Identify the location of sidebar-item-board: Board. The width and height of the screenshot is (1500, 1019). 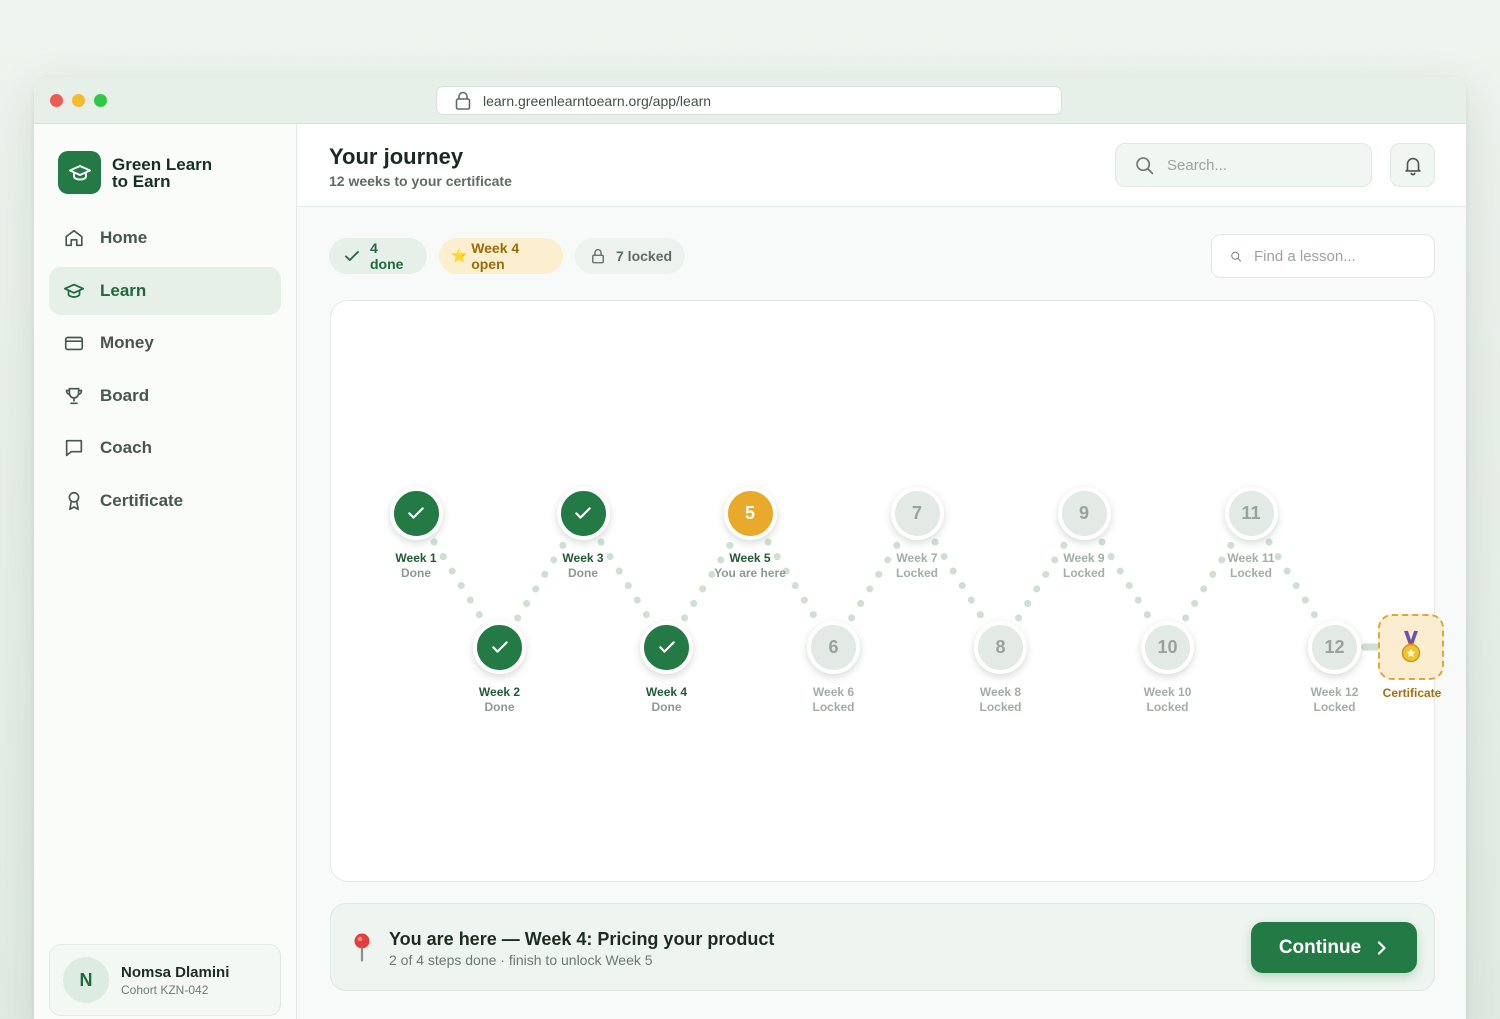
(165, 396).